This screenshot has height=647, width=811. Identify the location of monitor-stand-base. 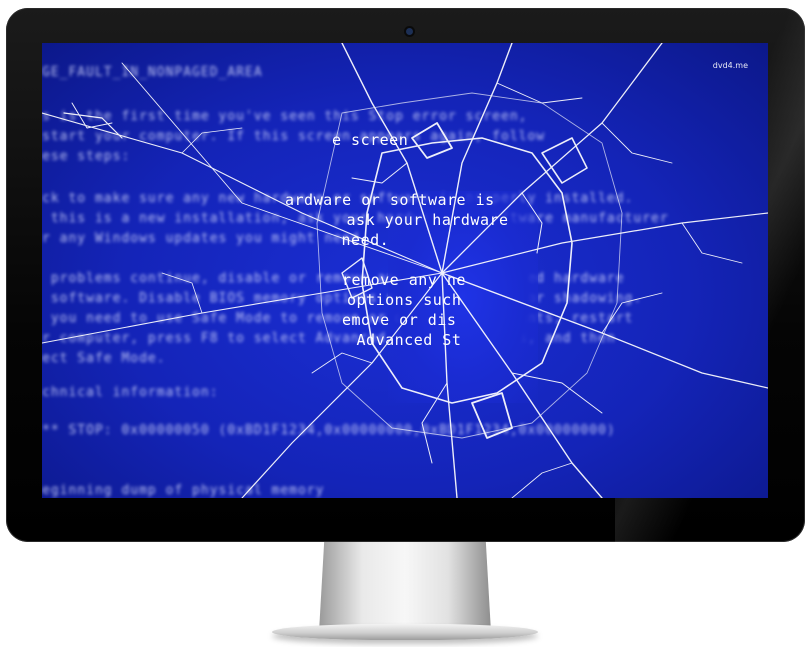
(405, 632).